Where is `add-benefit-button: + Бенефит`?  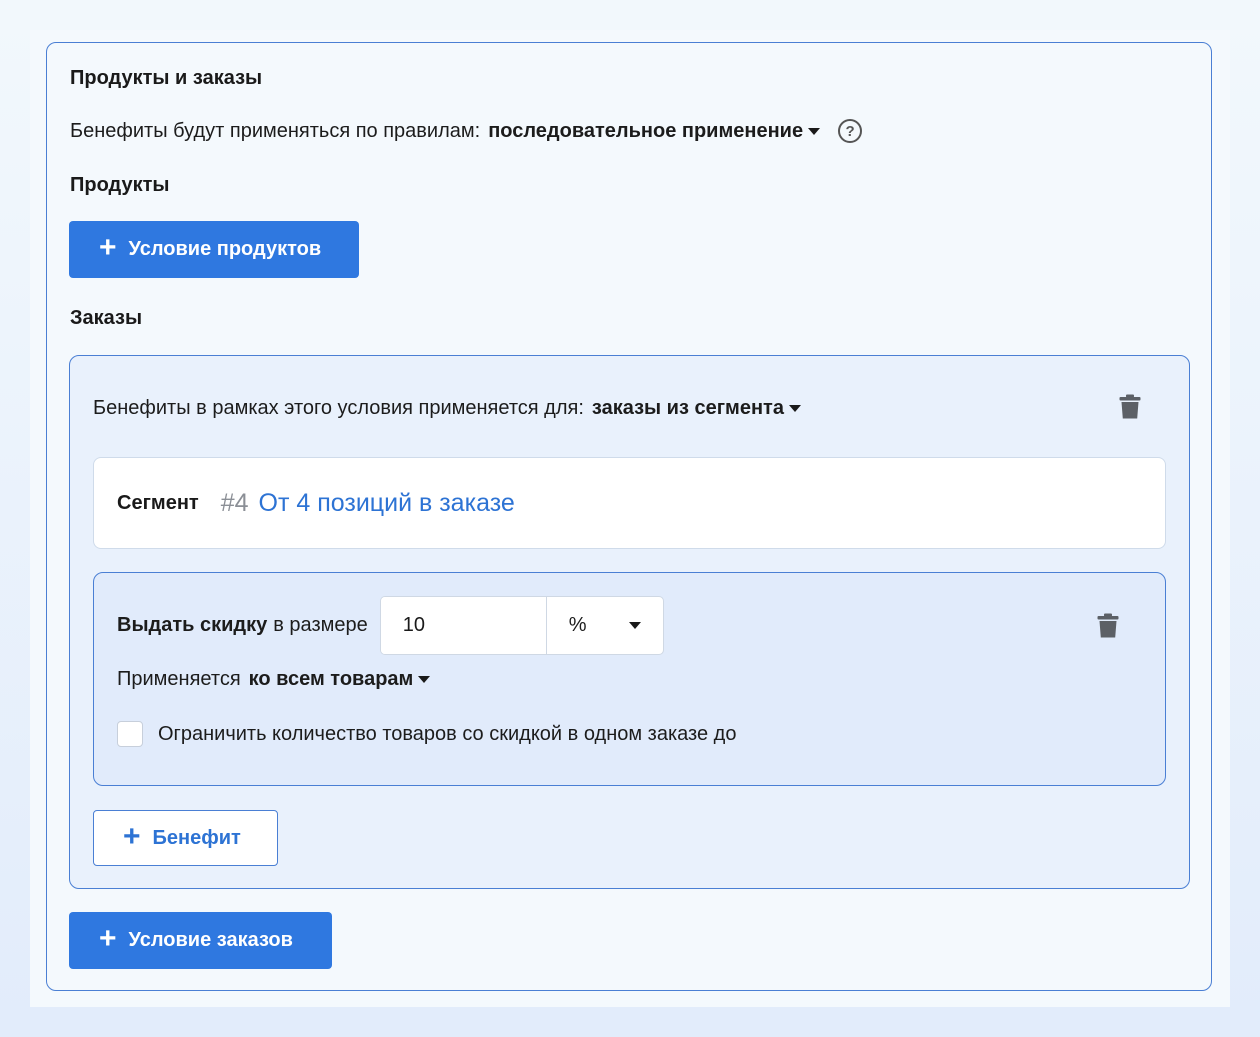
add-benefit-button: + Бенефит is located at coordinates (185, 838).